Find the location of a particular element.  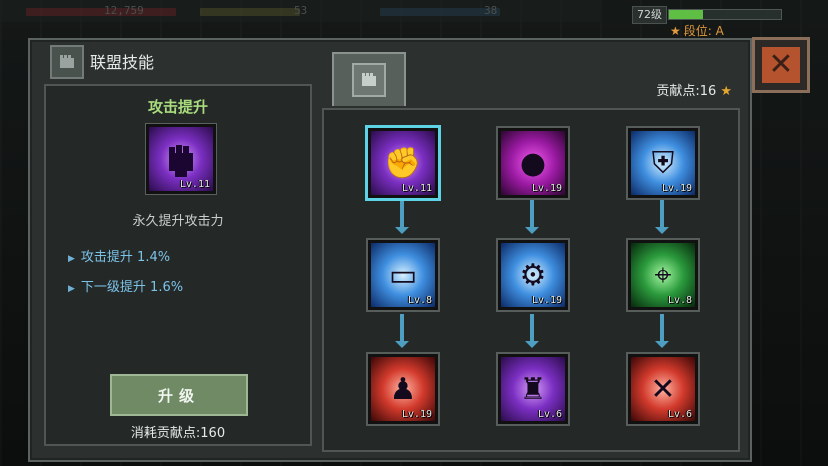

skill-node-heavy-weapon-boost: ♜ Lv.6 is located at coordinates (533, 389).